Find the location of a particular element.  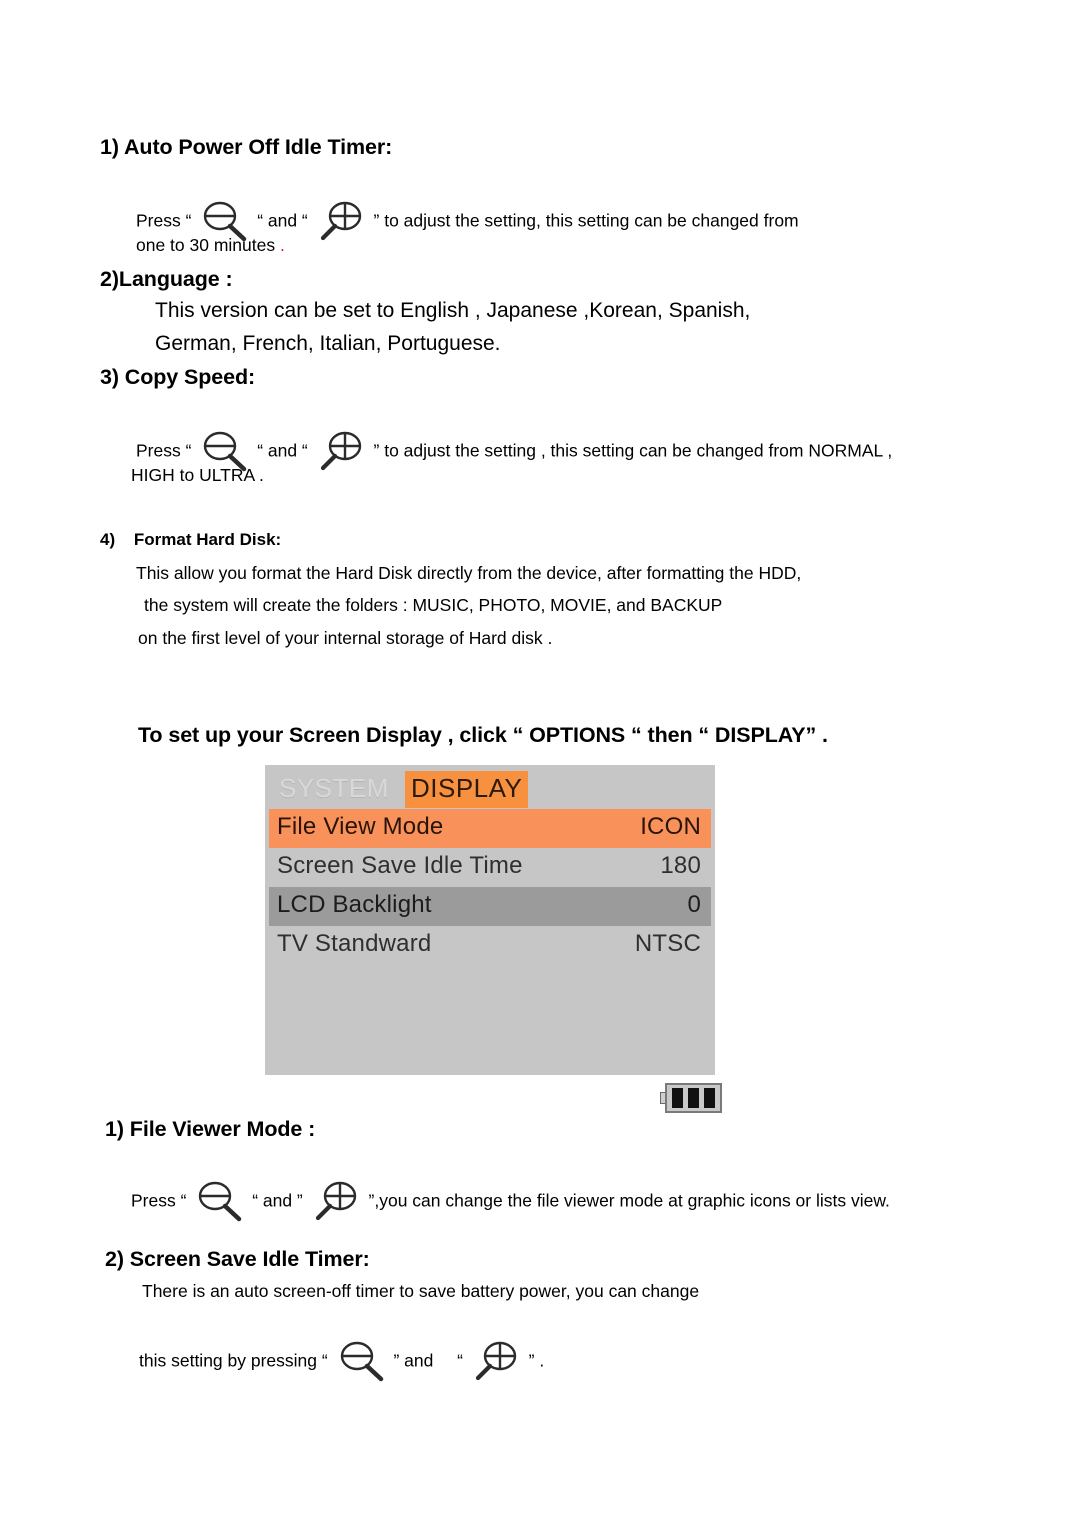

auto-power-off-line1-pre: Press “ is located at coordinates (164, 220).